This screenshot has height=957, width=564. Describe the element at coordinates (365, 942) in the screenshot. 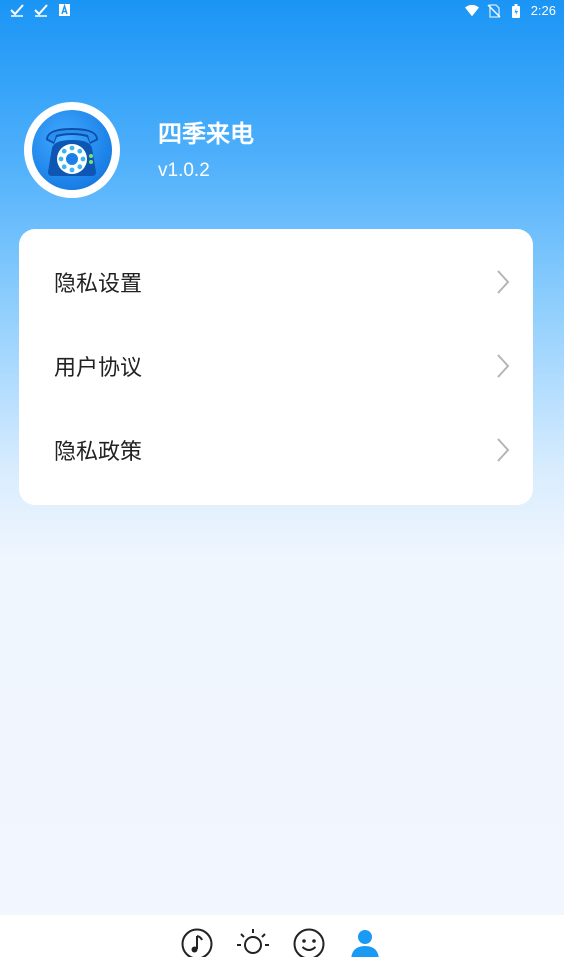

I see `person-icon` at that location.